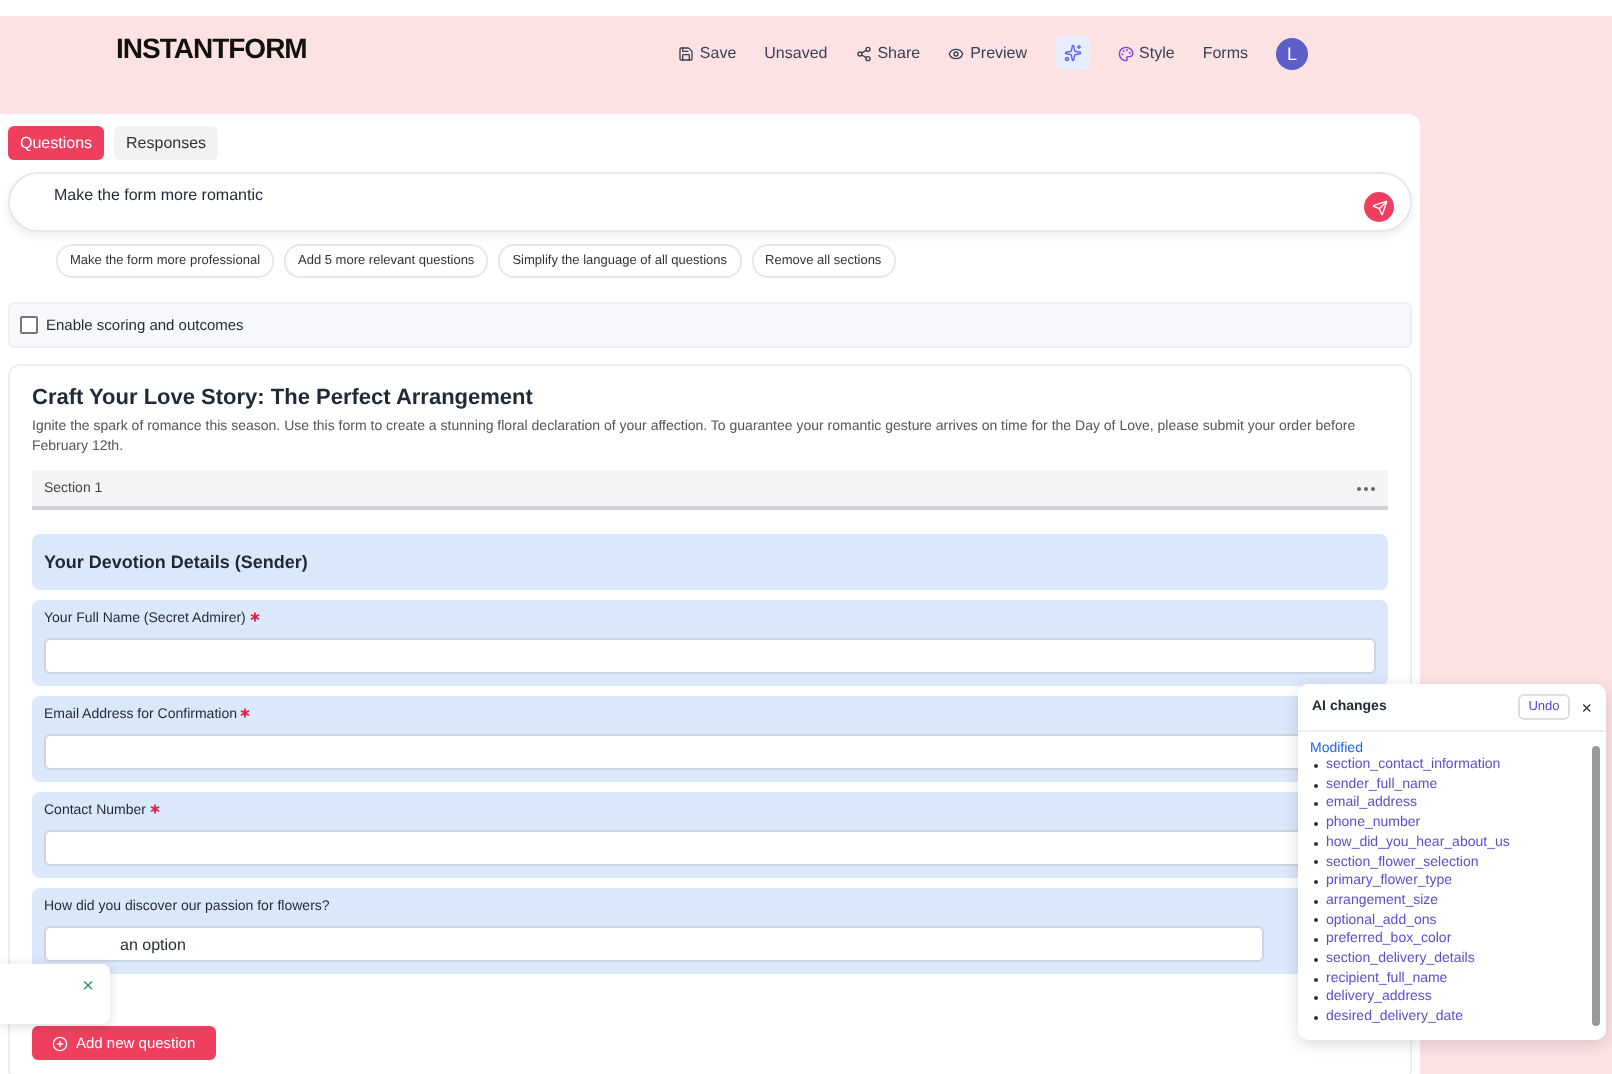 Image resolution: width=1612 pixels, height=1074 pixels. Describe the element at coordinates (1125, 53) in the screenshot. I see `palette-icon` at that location.